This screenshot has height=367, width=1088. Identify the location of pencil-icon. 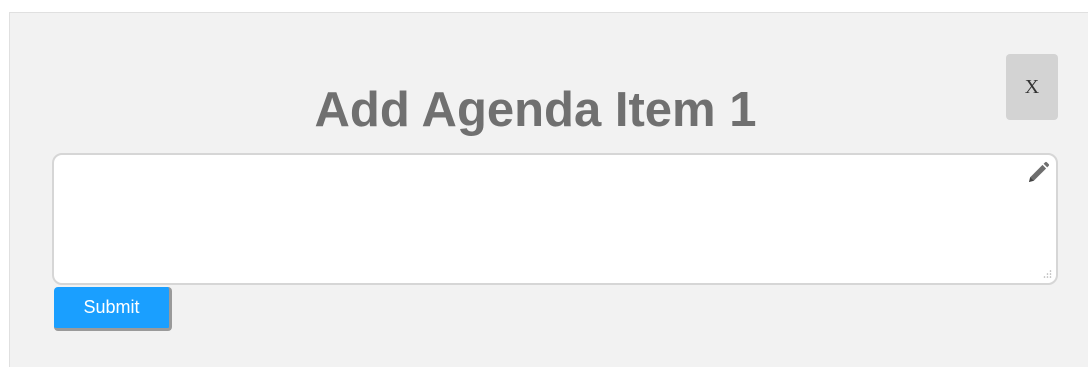
(1038, 173).